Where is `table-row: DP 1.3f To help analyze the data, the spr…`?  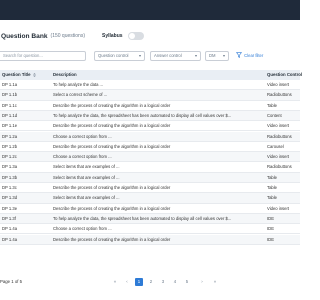 table-row: DP 1.3f To help analyze the data, the spr… is located at coordinates (150, 219).